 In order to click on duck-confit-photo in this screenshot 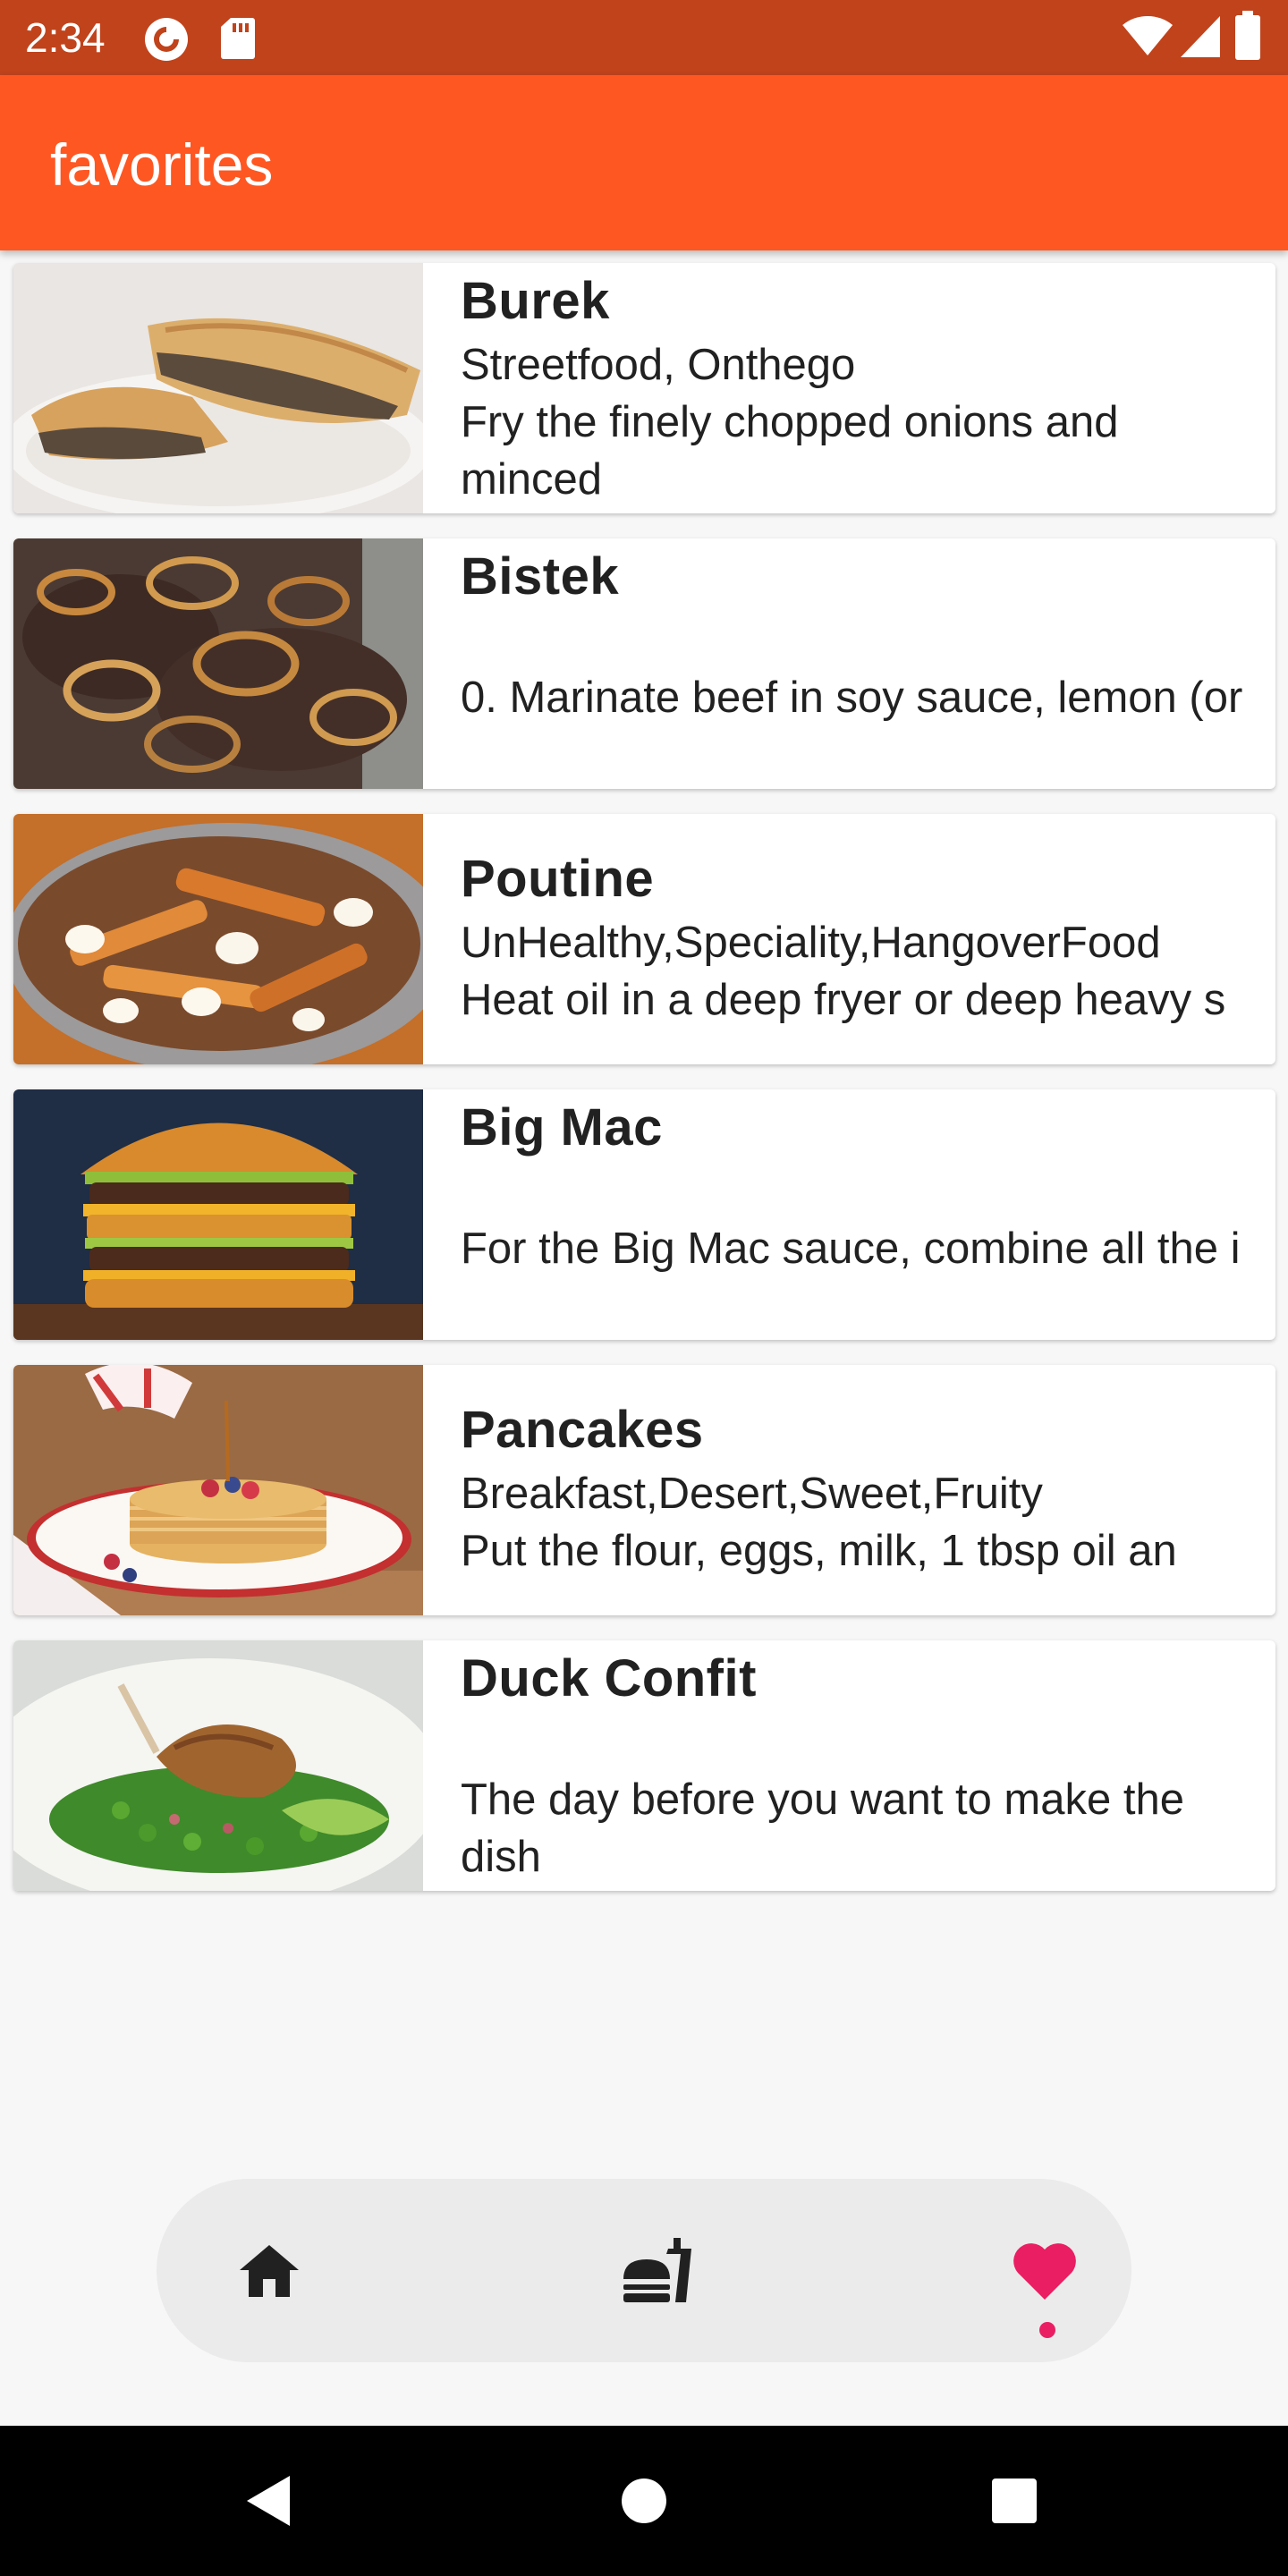, I will do `click(218, 1765)`.